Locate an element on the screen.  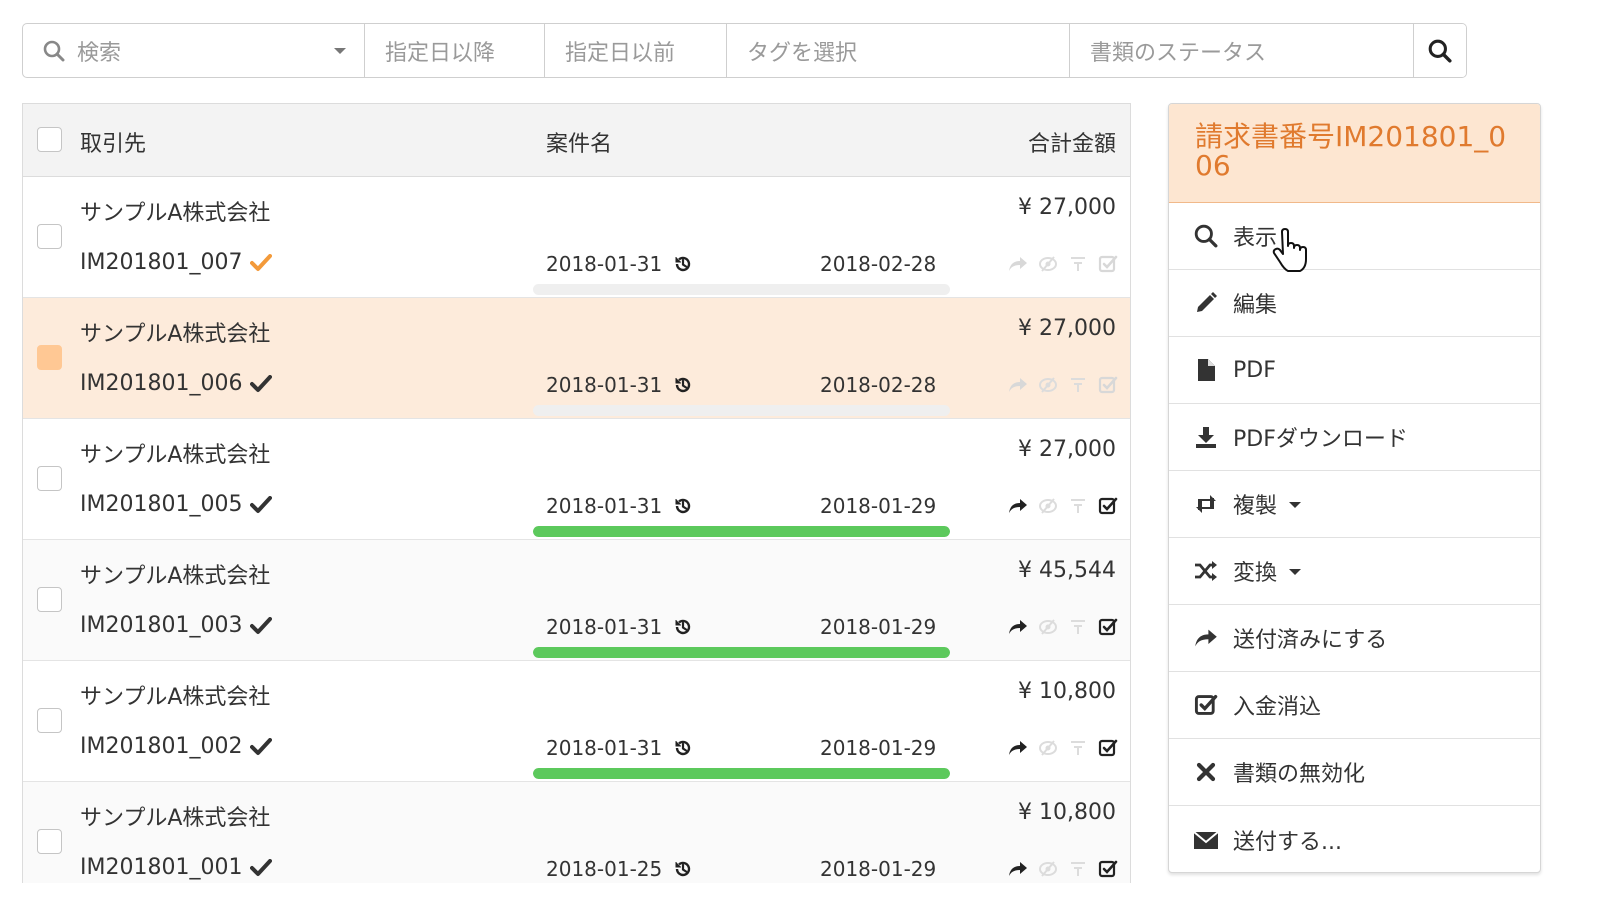
menu-item-label: 複製 is located at coordinates (1255, 506).